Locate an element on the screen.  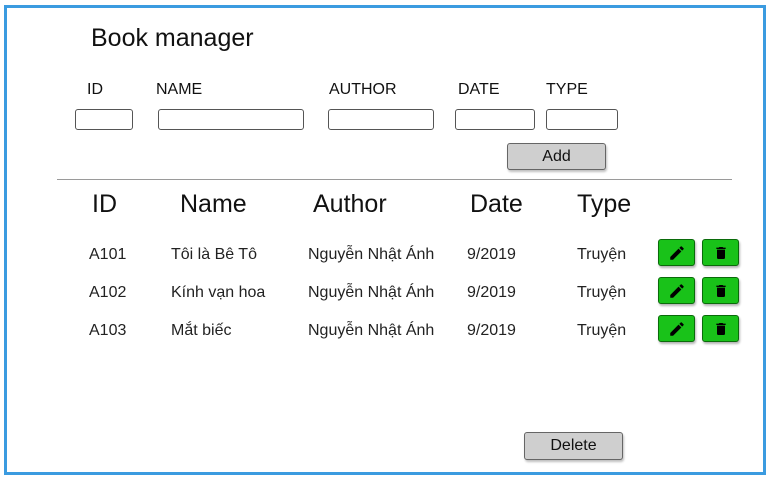
cell-name: Tôi là Bê Tô is located at coordinates (214, 254).